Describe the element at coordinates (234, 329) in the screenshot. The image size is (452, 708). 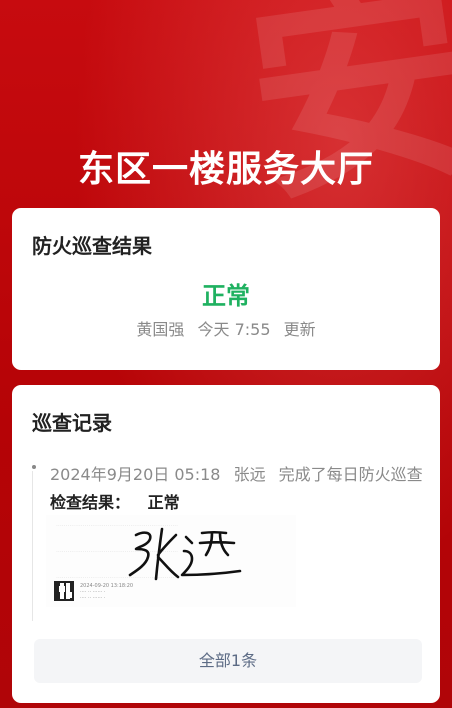
I see `updated-time: 今天 7:55` at that location.